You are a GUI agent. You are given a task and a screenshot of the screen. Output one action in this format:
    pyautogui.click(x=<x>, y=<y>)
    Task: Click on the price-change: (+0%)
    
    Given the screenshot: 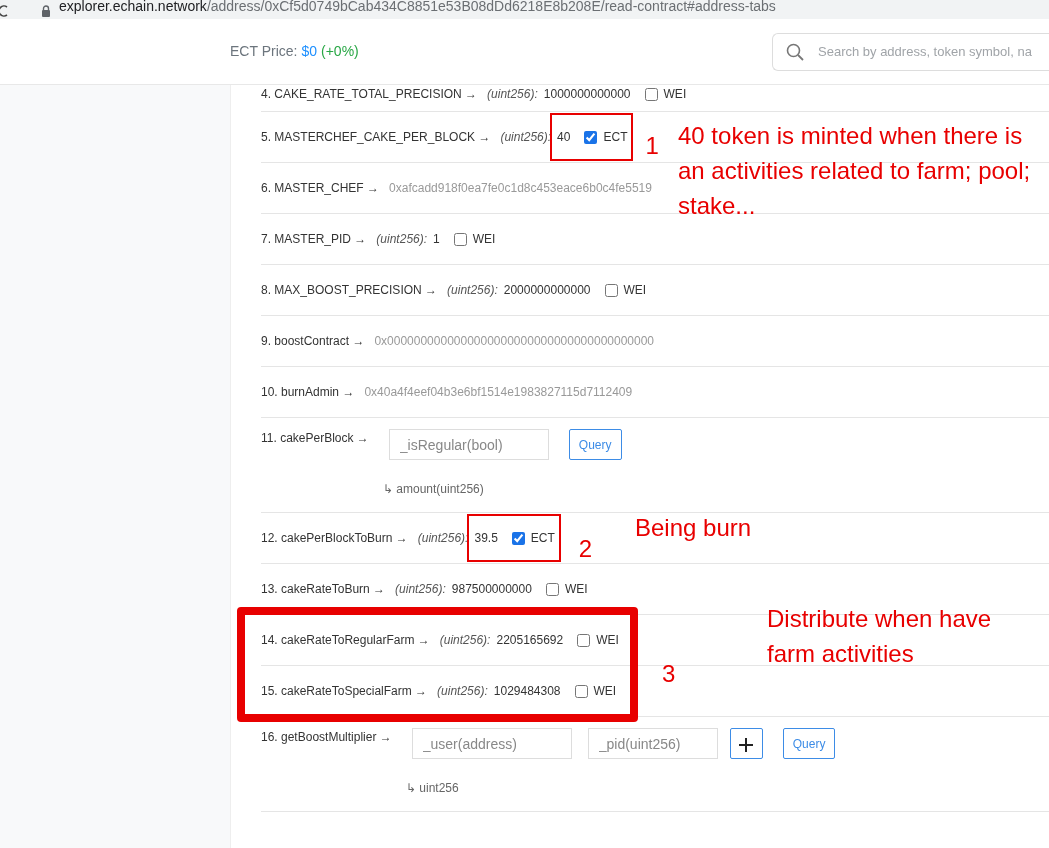 What is the action you would take?
    pyautogui.click(x=340, y=51)
    